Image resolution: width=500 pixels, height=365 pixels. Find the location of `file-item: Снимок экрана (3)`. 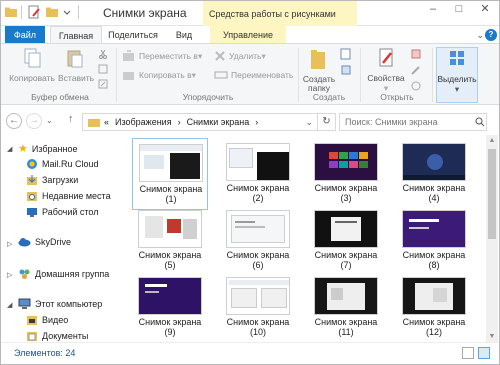

file-item: Снимок экрана (3) is located at coordinates (346, 174).